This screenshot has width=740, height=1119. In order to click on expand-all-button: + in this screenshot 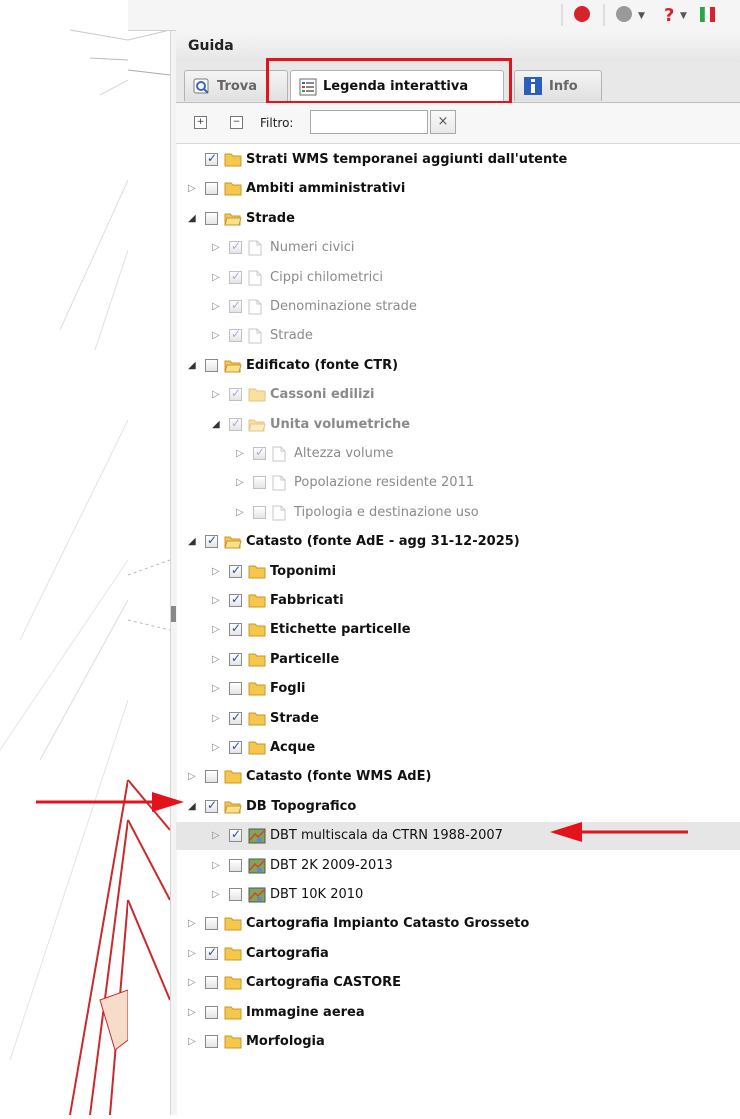, I will do `click(200, 122)`.